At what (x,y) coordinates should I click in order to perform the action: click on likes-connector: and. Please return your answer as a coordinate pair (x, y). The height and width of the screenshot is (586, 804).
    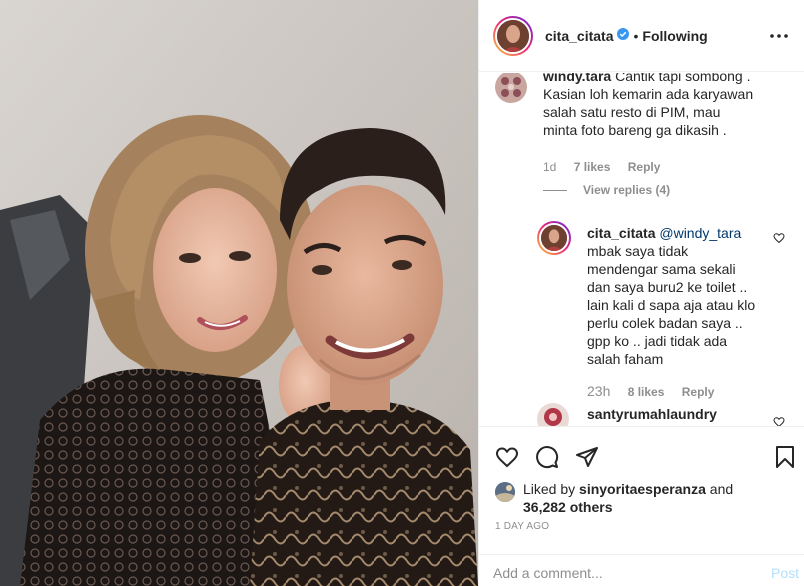
    Looking at the image, I should click on (721, 489).